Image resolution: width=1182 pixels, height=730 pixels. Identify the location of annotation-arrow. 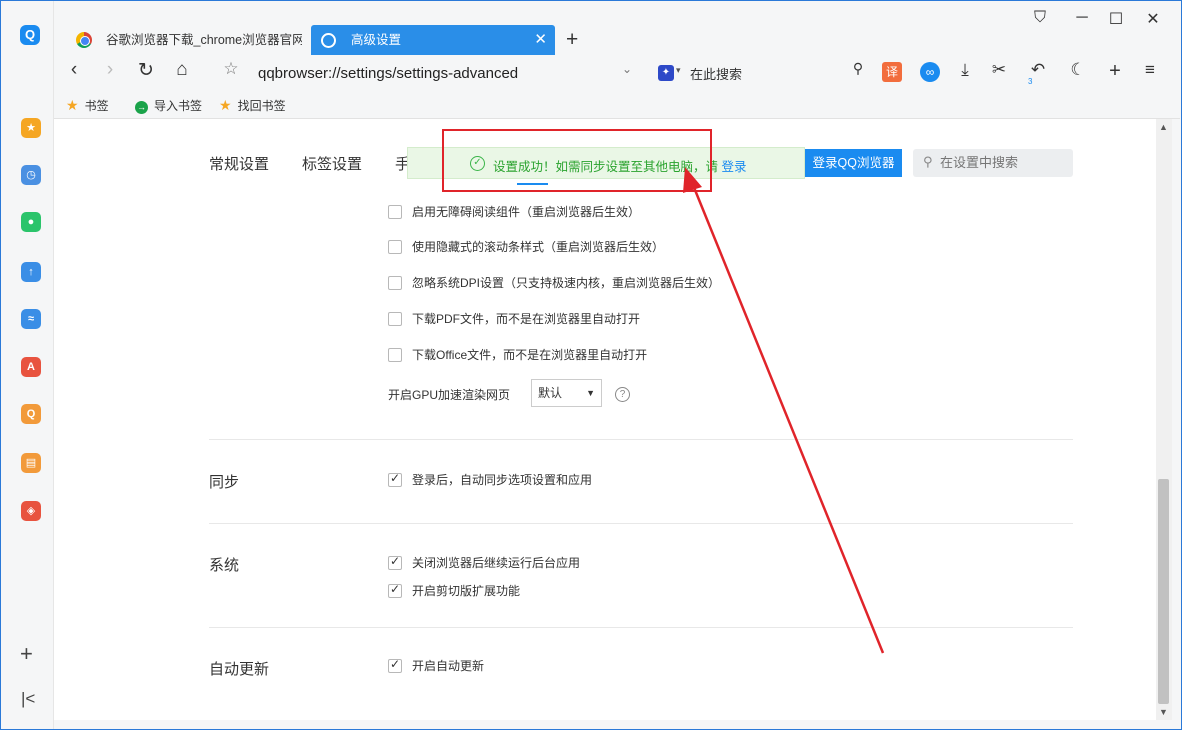
(784, 410).